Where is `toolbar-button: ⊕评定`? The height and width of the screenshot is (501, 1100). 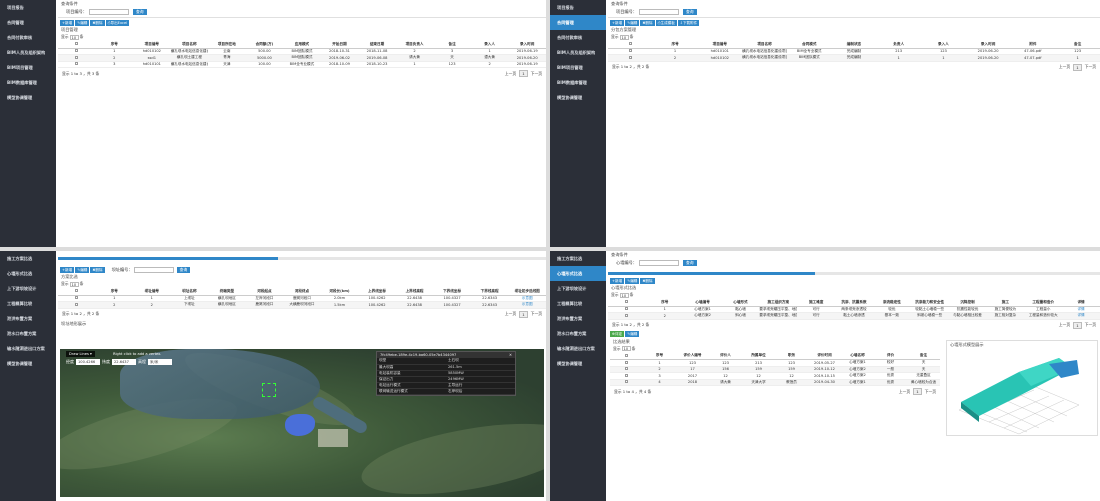 toolbar-button: ⊕评定 is located at coordinates (617, 334).